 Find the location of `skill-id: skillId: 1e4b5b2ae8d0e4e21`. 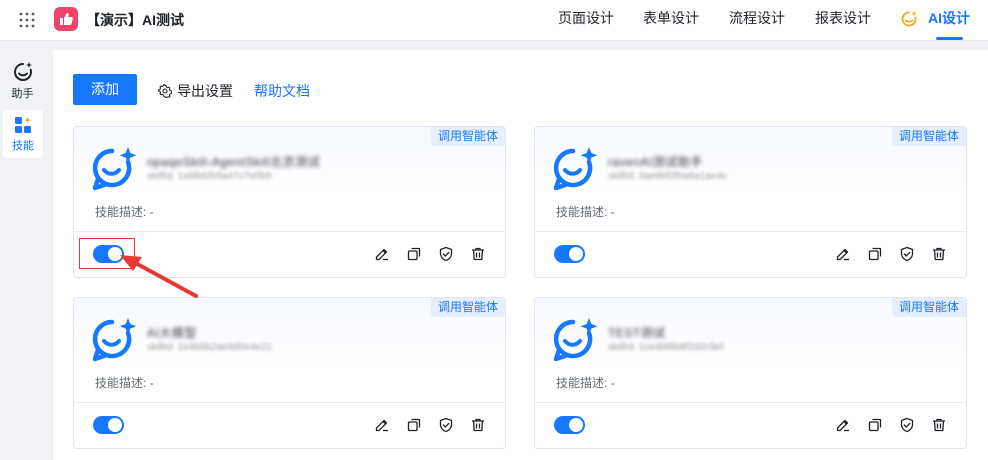

skill-id: skillId: 1e4b5b2ae8d0e4e21 is located at coordinates (210, 347).